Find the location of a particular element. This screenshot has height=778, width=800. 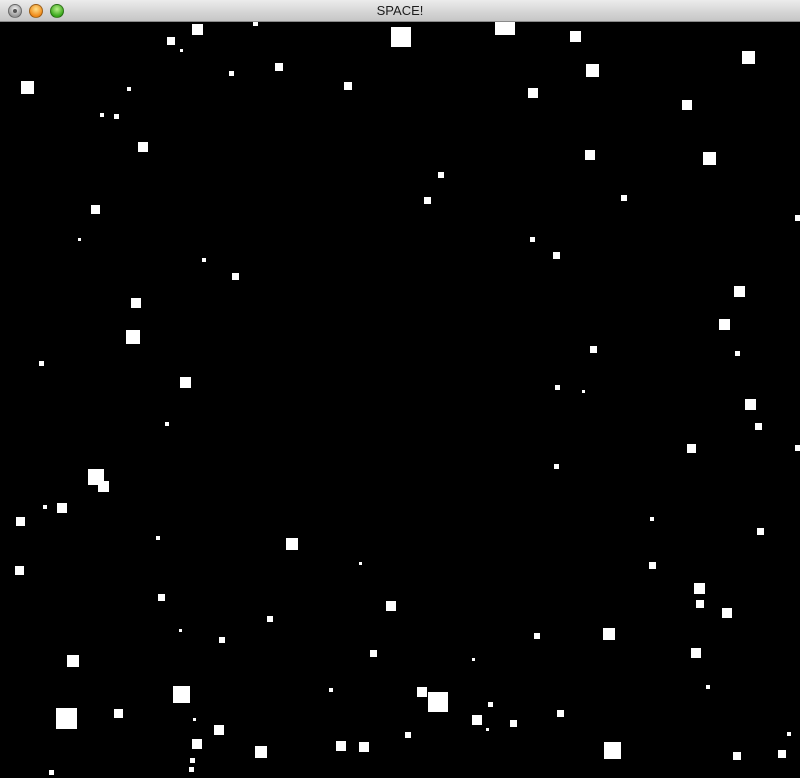

title-bar: SPACE! is located at coordinates (400, 11).